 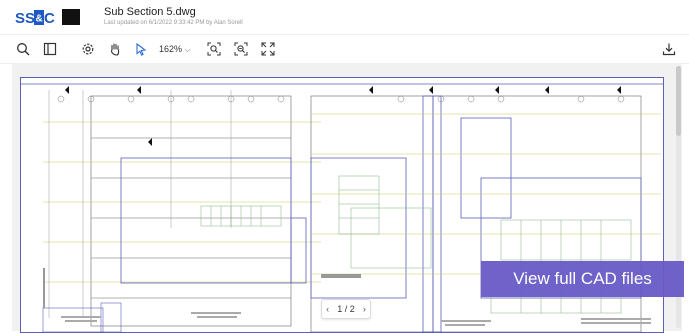 I want to click on next-page-button: ›, so click(x=364, y=309).